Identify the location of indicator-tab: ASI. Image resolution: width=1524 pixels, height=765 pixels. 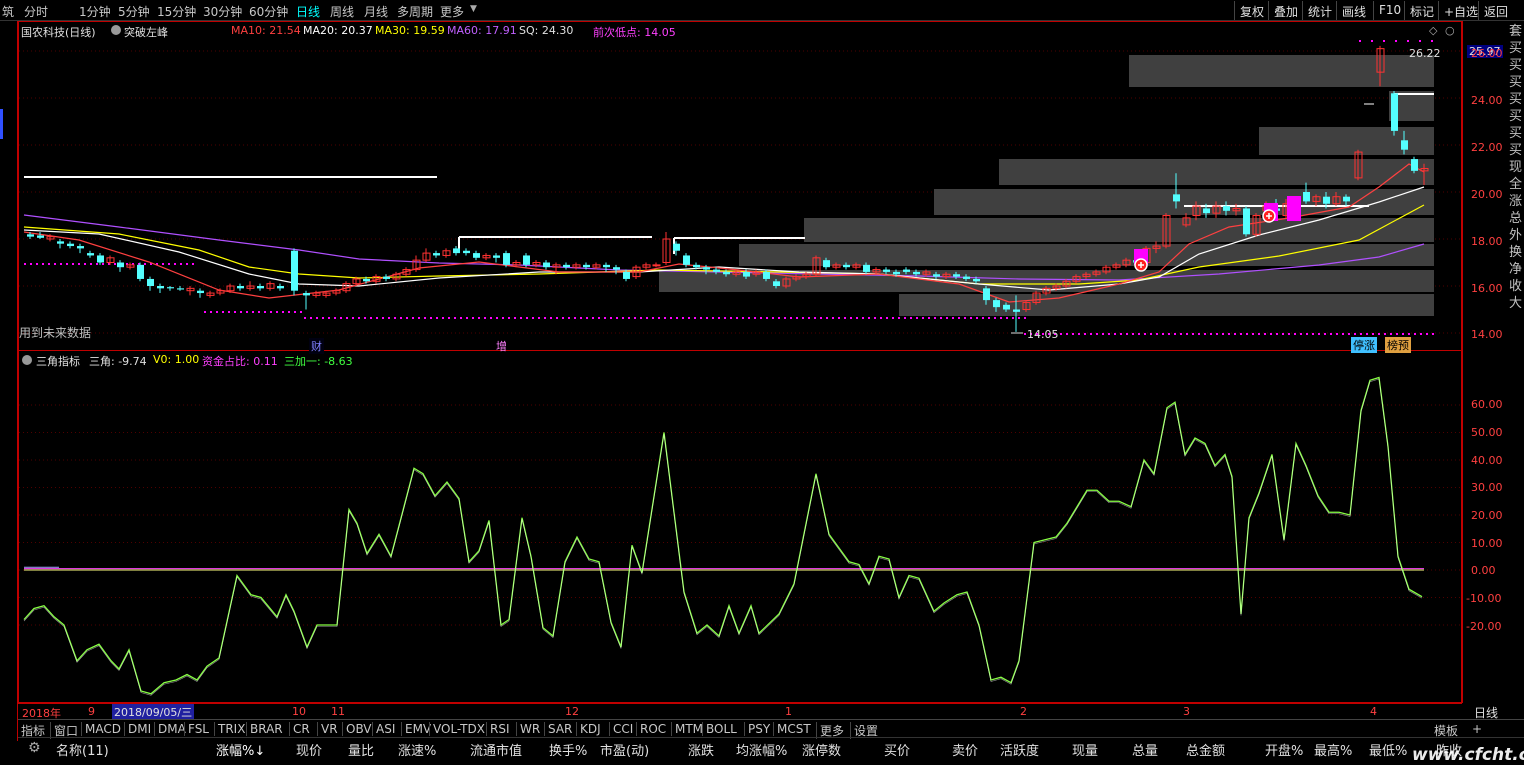
(383, 729).